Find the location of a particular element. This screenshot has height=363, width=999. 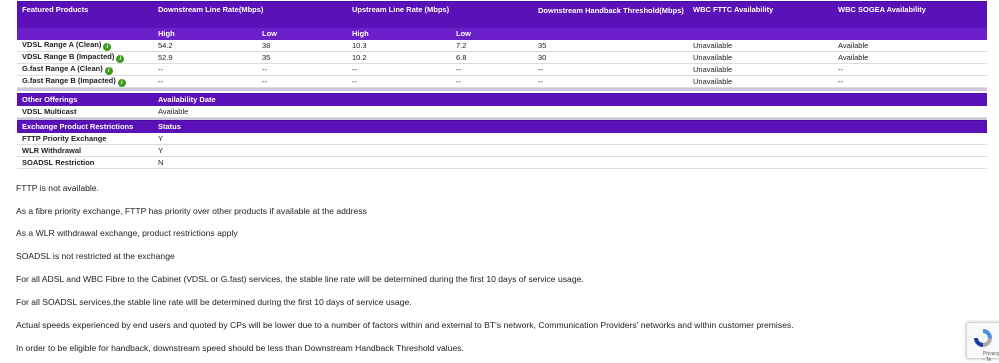

note-text: FTTP is not available. is located at coordinates (57, 188).